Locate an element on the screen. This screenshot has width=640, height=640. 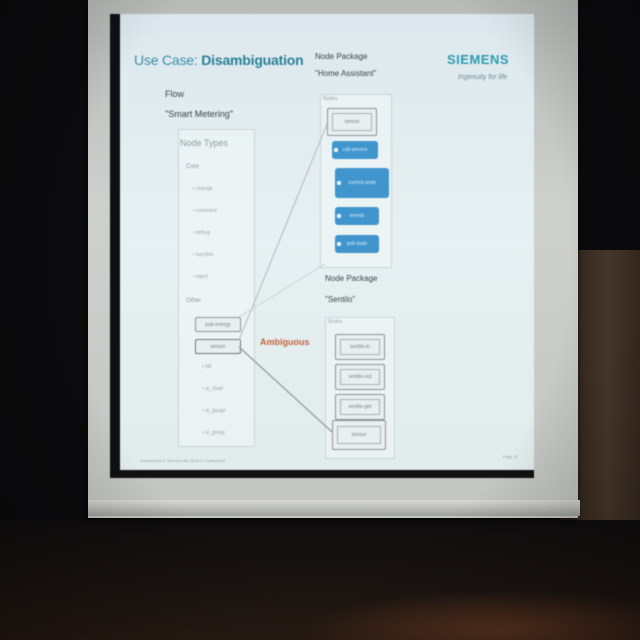
page-number: Page 12 is located at coordinates (510, 456).